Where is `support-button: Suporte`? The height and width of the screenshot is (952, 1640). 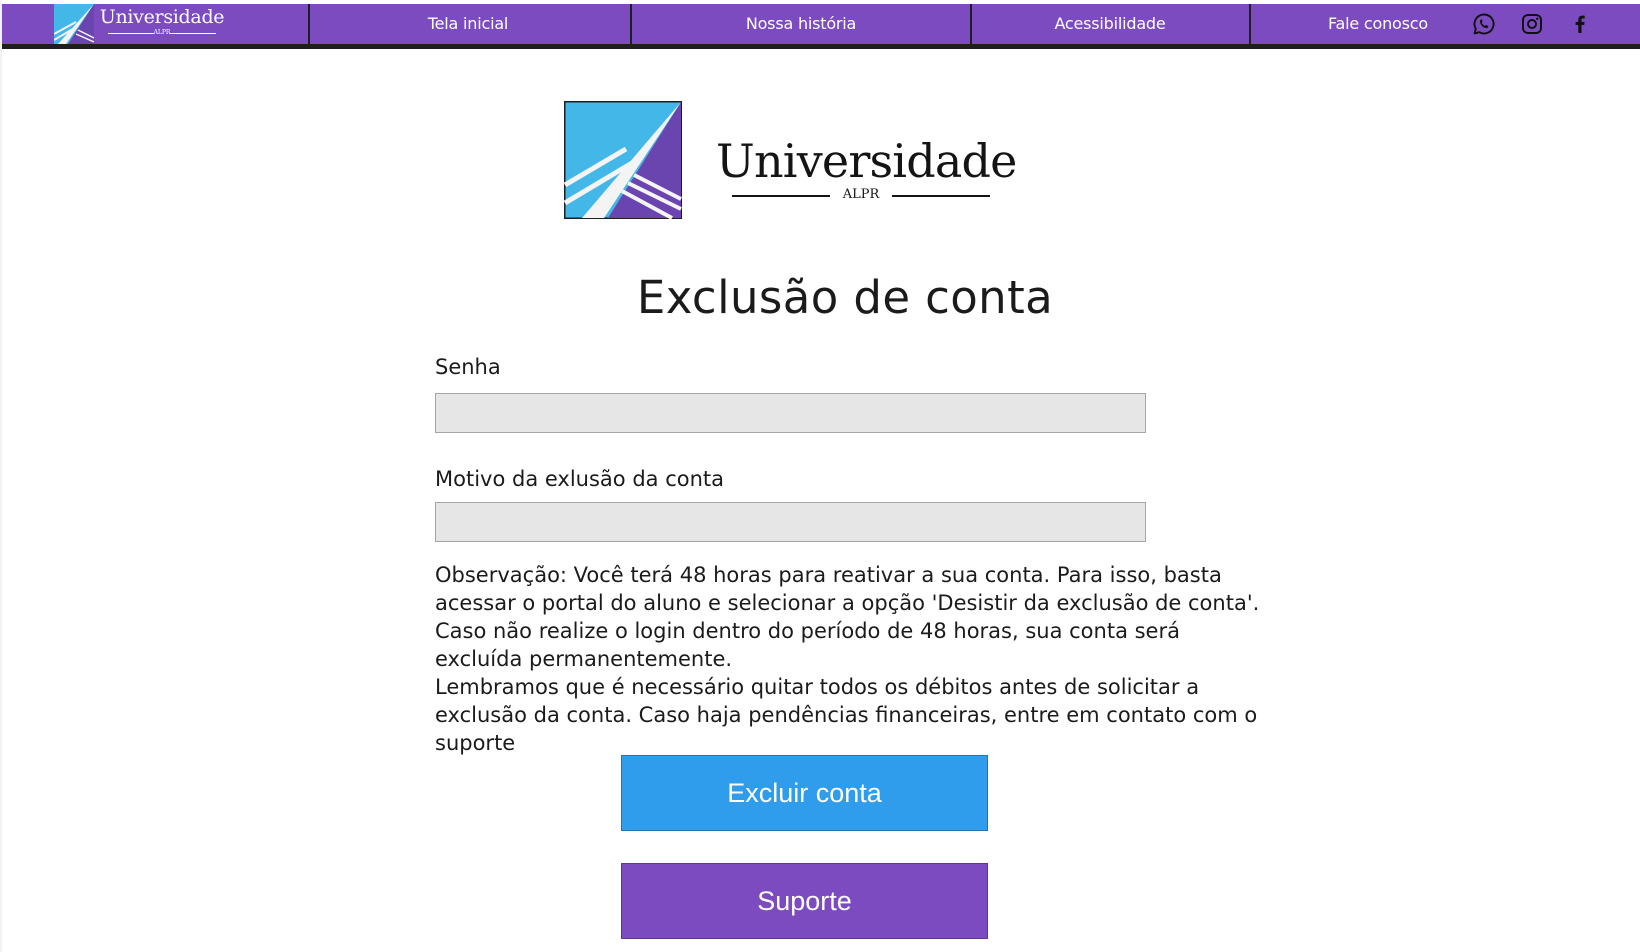 support-button: Suporte is located at coordinates (804, 901).